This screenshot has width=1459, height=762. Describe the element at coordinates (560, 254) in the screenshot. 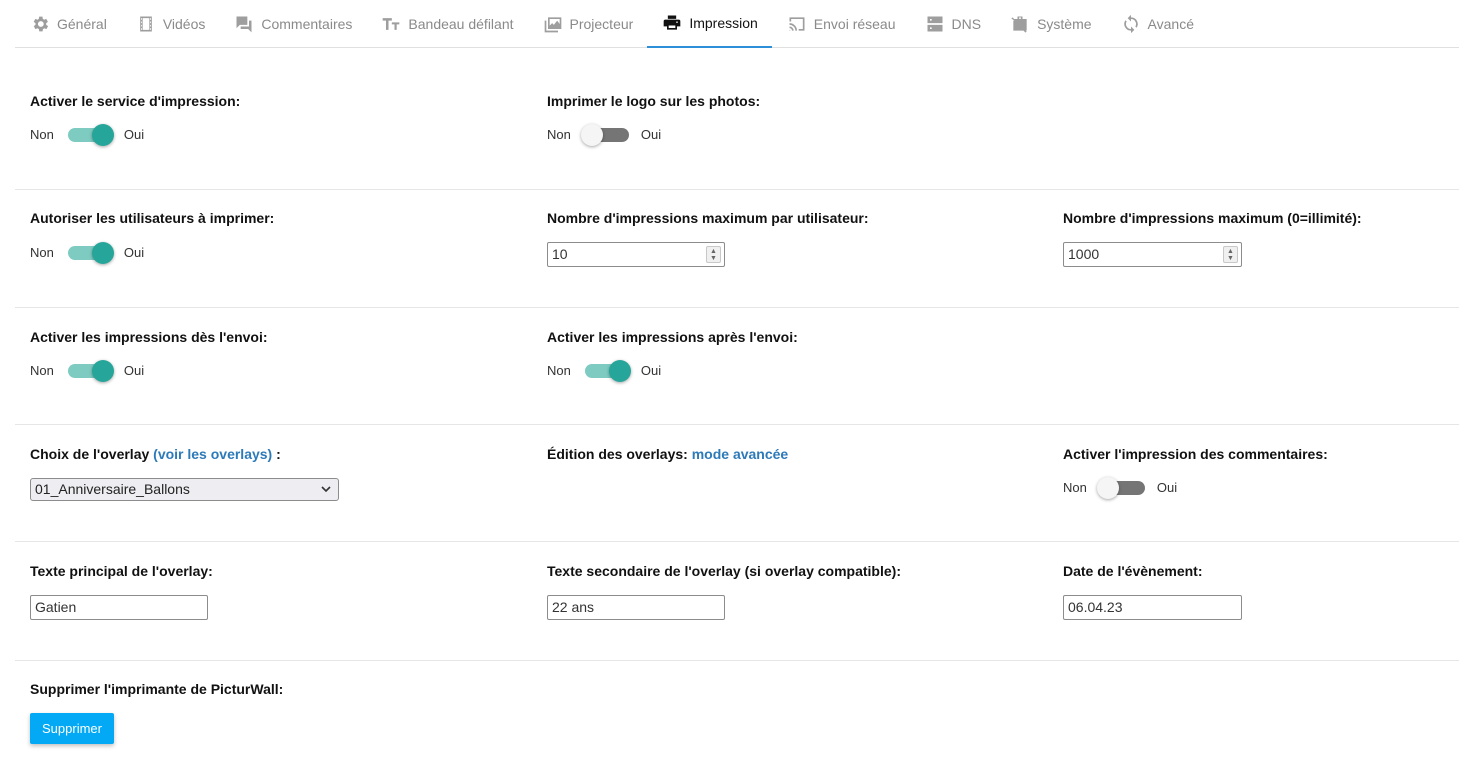

I see `max-per-user-value: 10` at that location.